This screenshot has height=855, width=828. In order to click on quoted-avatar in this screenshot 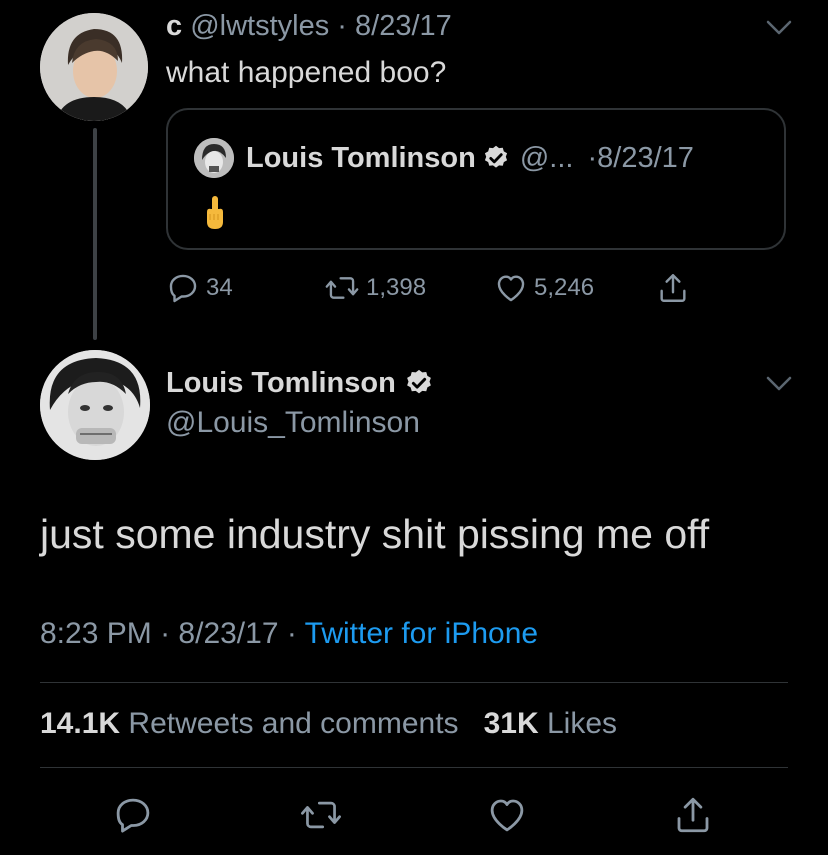, I will do `click(214, 158)`.